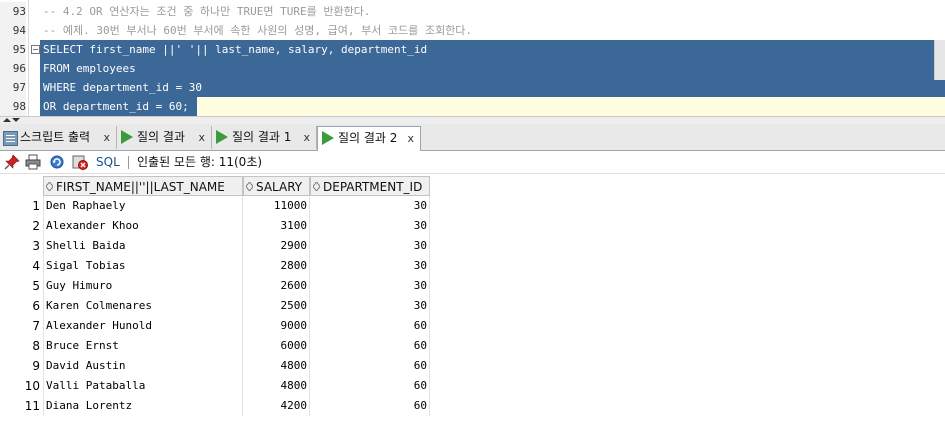  Describe the element at coordinates (276, 226) in the screenshot. I see `cell-salary: 3100` at that location.